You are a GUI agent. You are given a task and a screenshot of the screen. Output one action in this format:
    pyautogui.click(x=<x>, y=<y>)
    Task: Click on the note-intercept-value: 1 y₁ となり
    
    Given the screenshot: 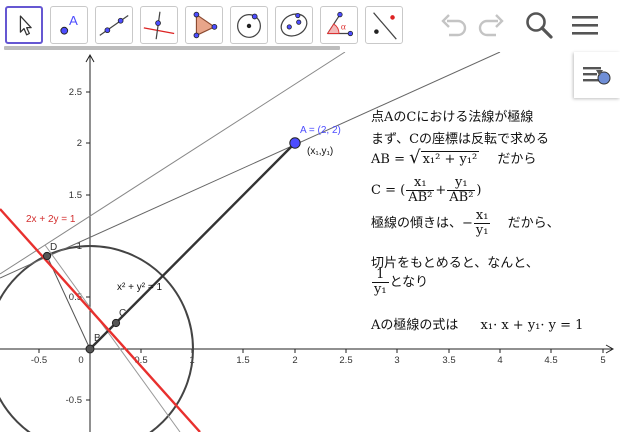 What is the action you would take?
    pyautogui.click(x=399, y=282)
    